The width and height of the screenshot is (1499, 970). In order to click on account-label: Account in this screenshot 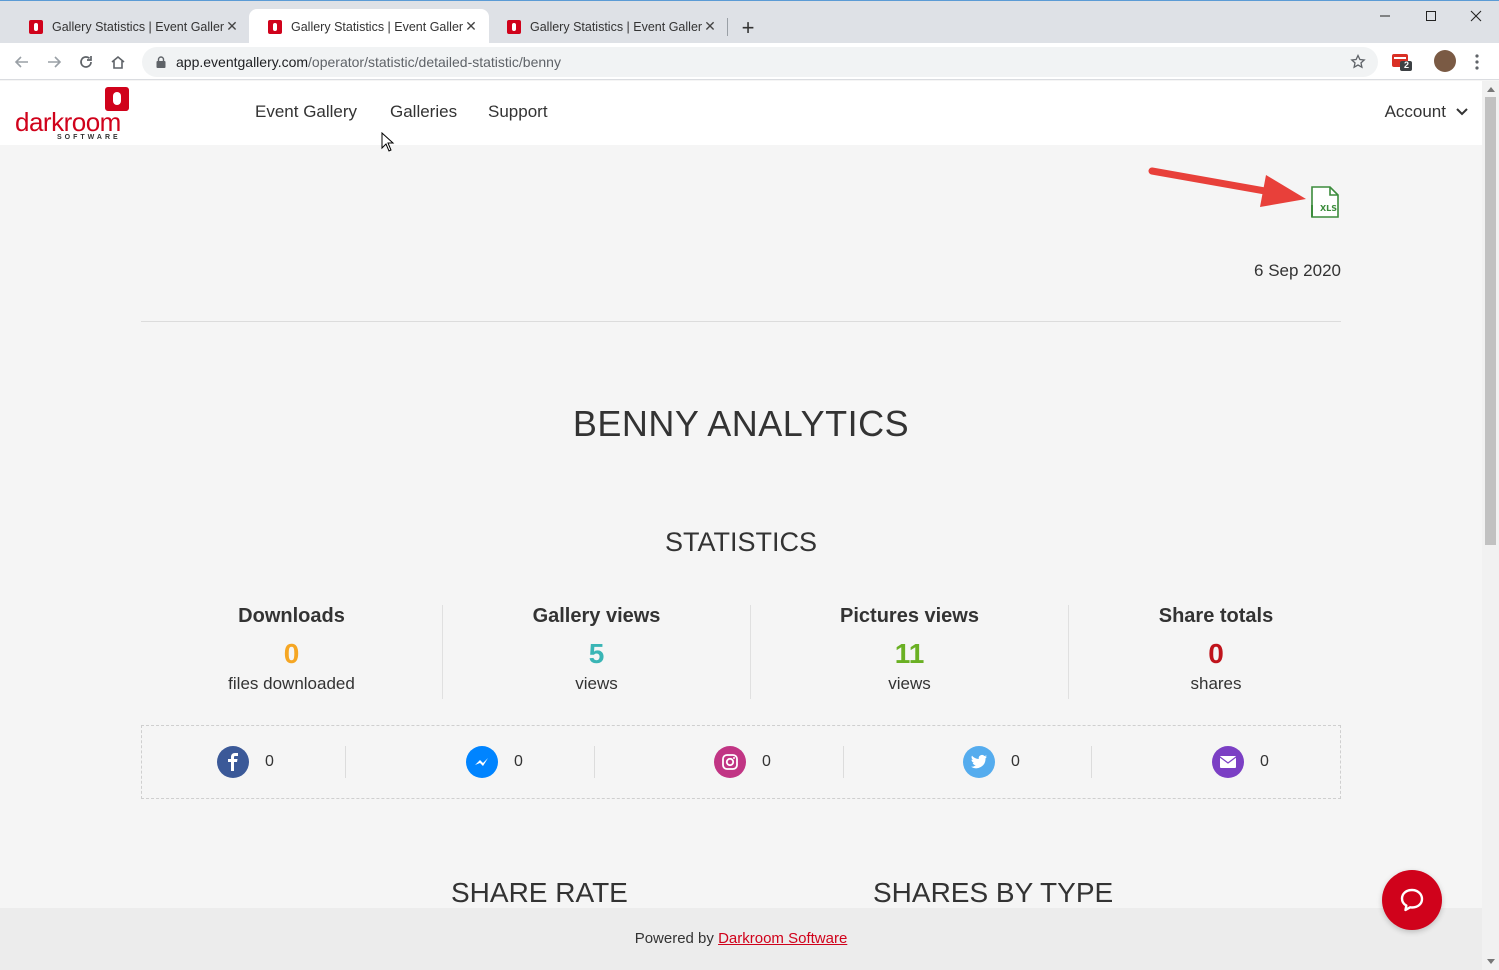, I will do `click(1415, 111)`.